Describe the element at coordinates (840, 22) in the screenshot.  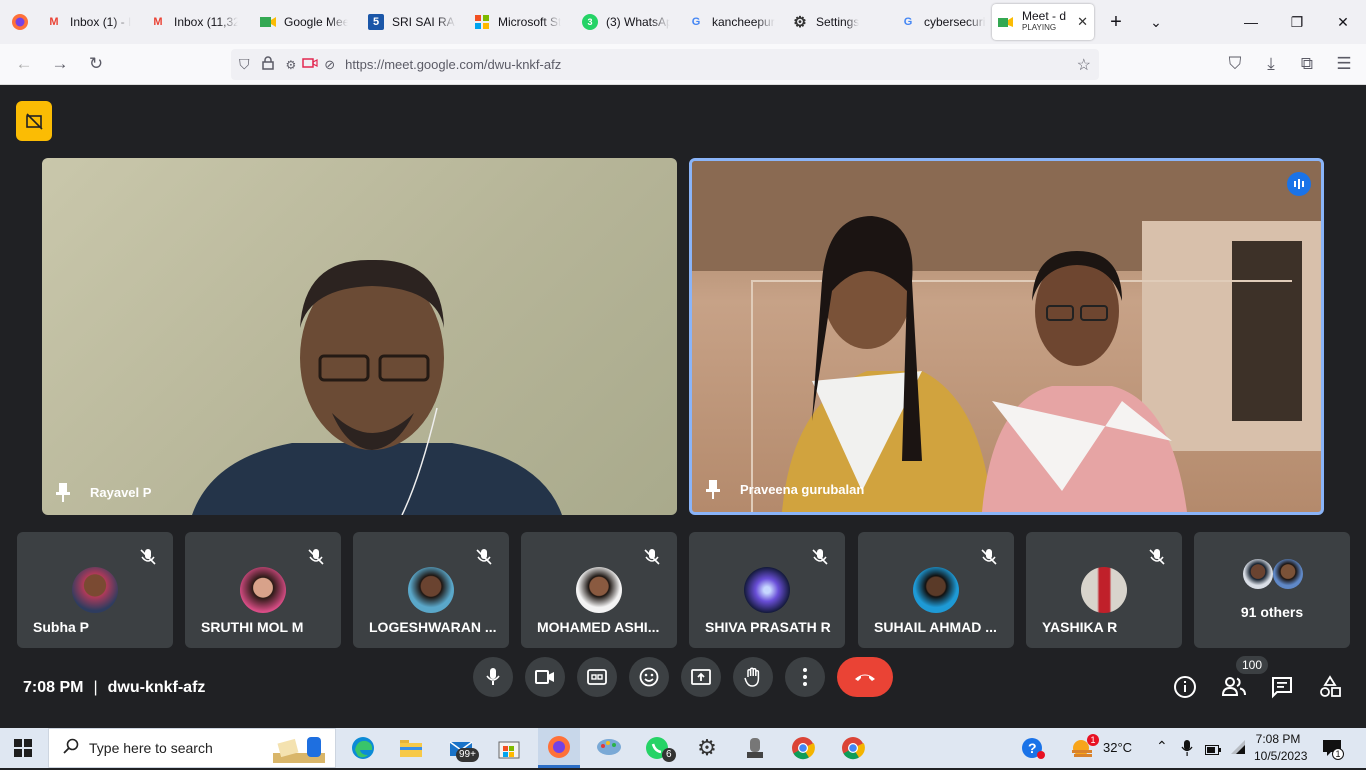
I see `tab-settings: ⚙ Settings` at that location.